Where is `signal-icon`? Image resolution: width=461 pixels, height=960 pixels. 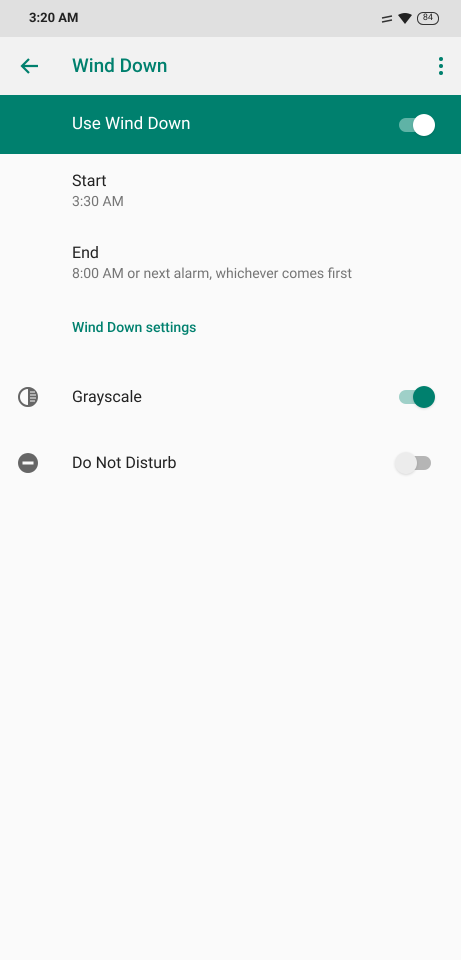
signal-icon is located at coordinates (386, 19).